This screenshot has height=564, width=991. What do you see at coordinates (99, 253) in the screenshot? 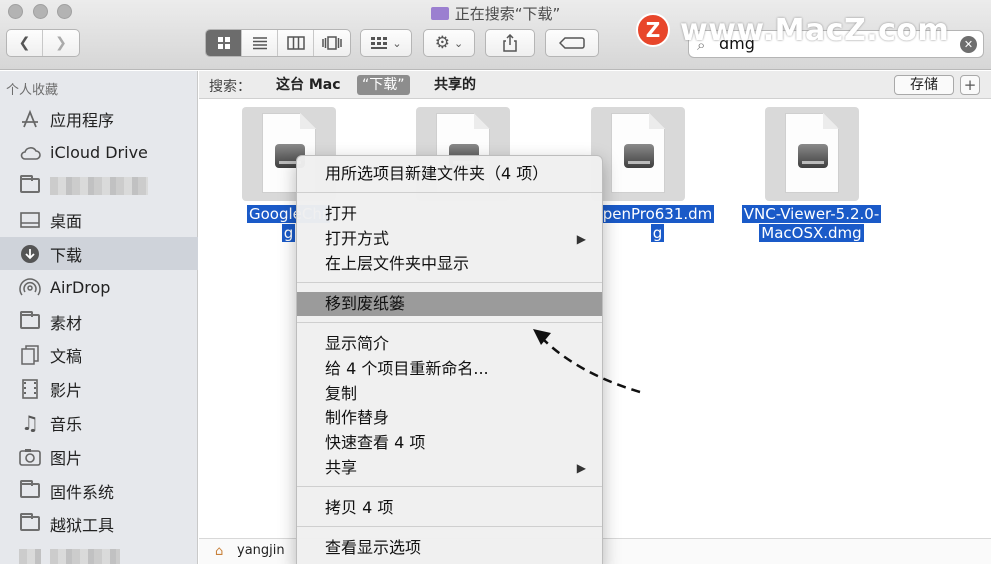
I see `sidebar-item-downloads: 下载` at bounding box center [99, 253].